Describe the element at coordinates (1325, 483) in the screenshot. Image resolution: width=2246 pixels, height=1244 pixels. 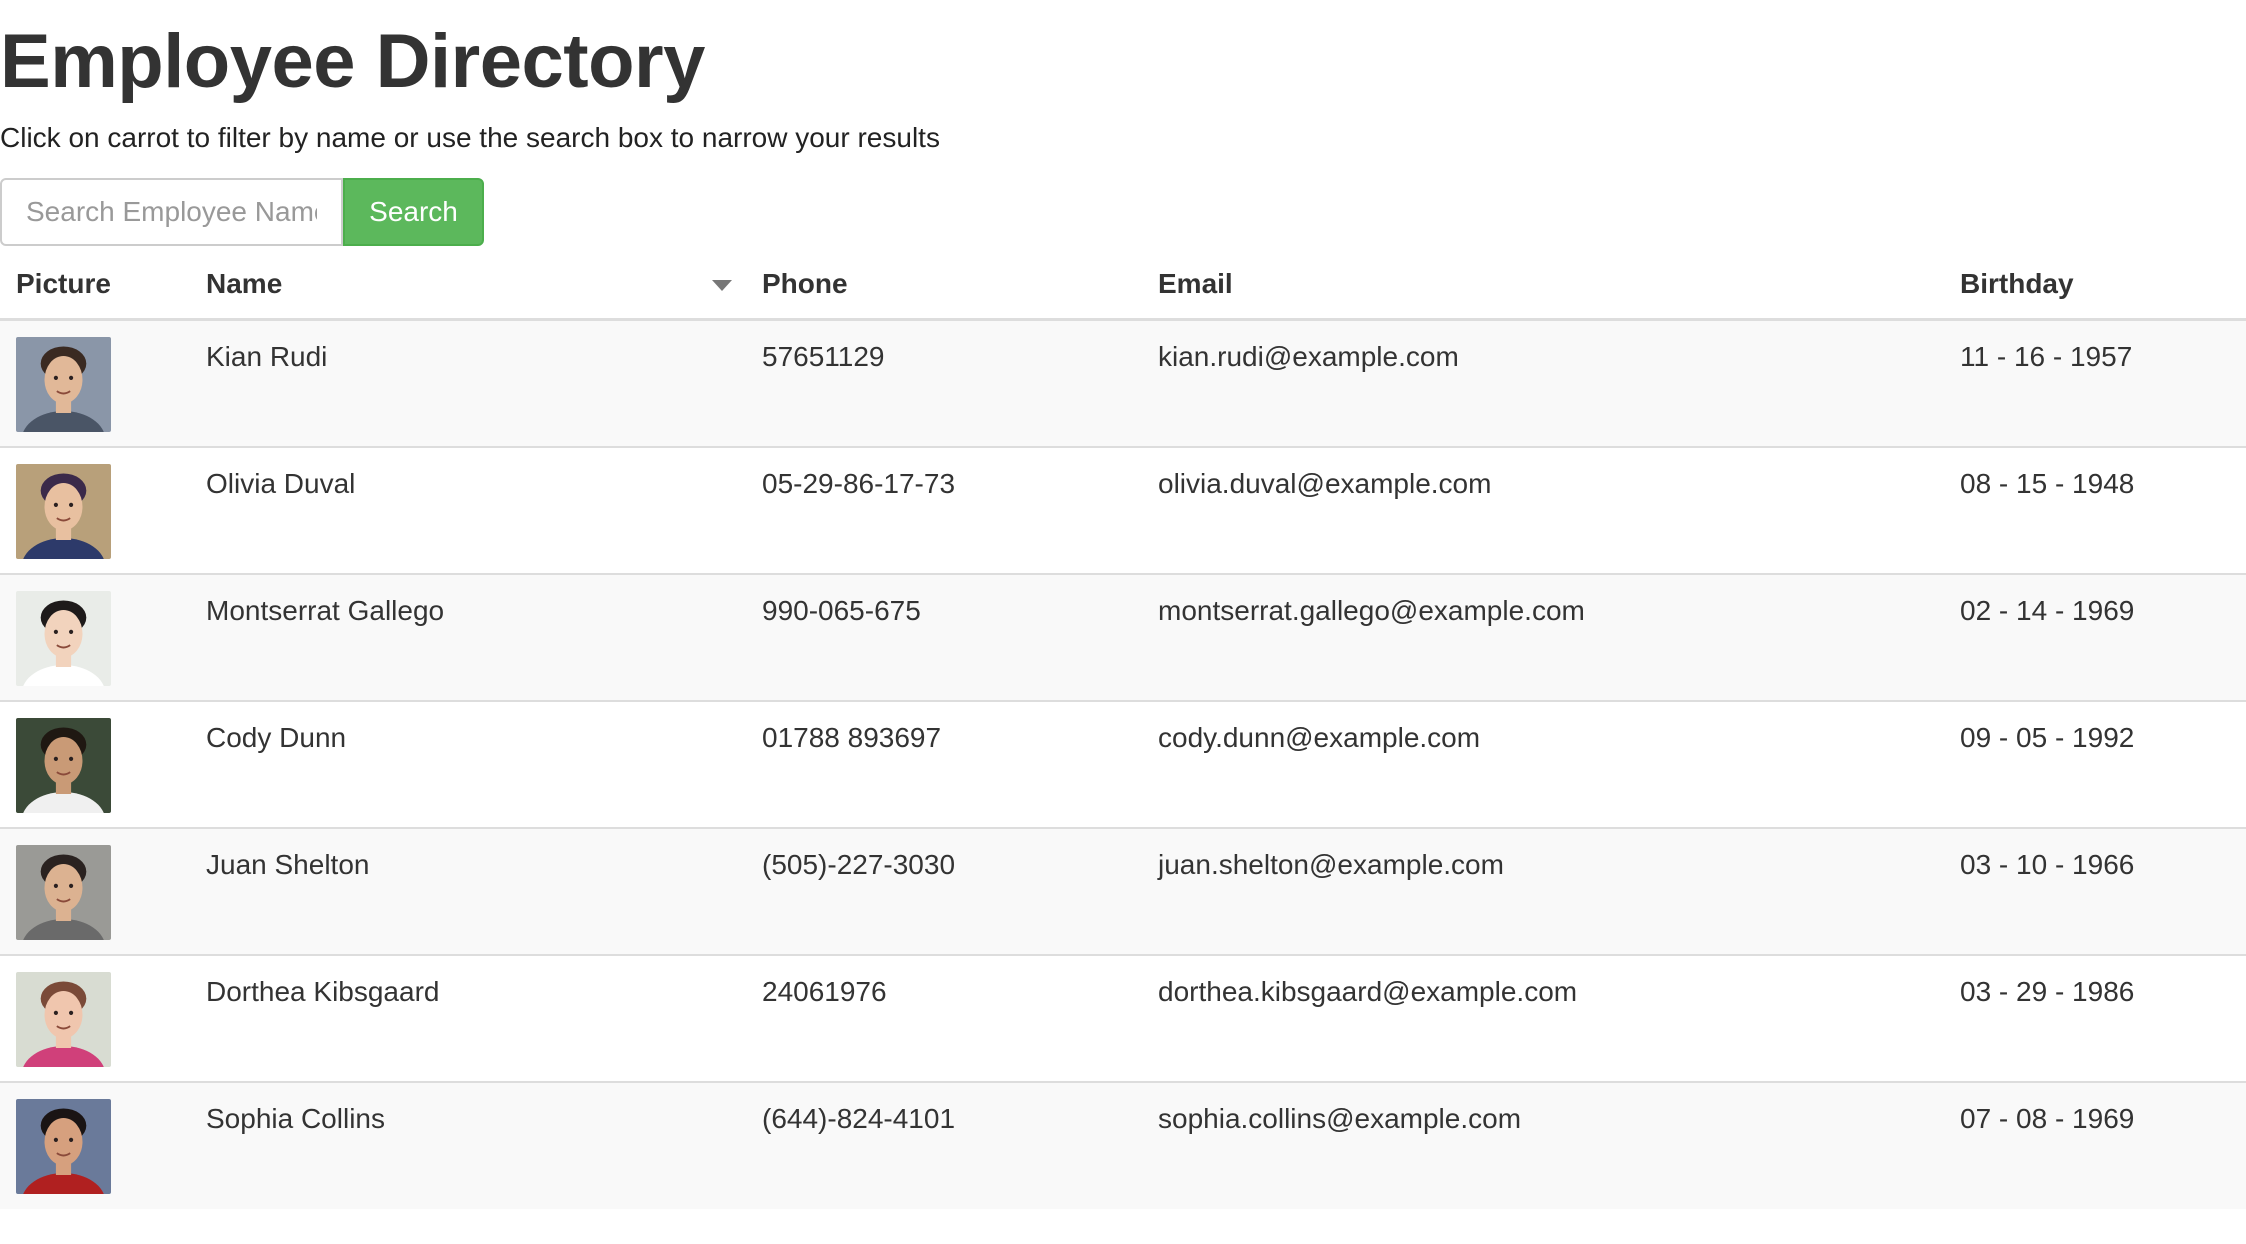
I see `employee-email: olivia.duval@example.com` at that location.